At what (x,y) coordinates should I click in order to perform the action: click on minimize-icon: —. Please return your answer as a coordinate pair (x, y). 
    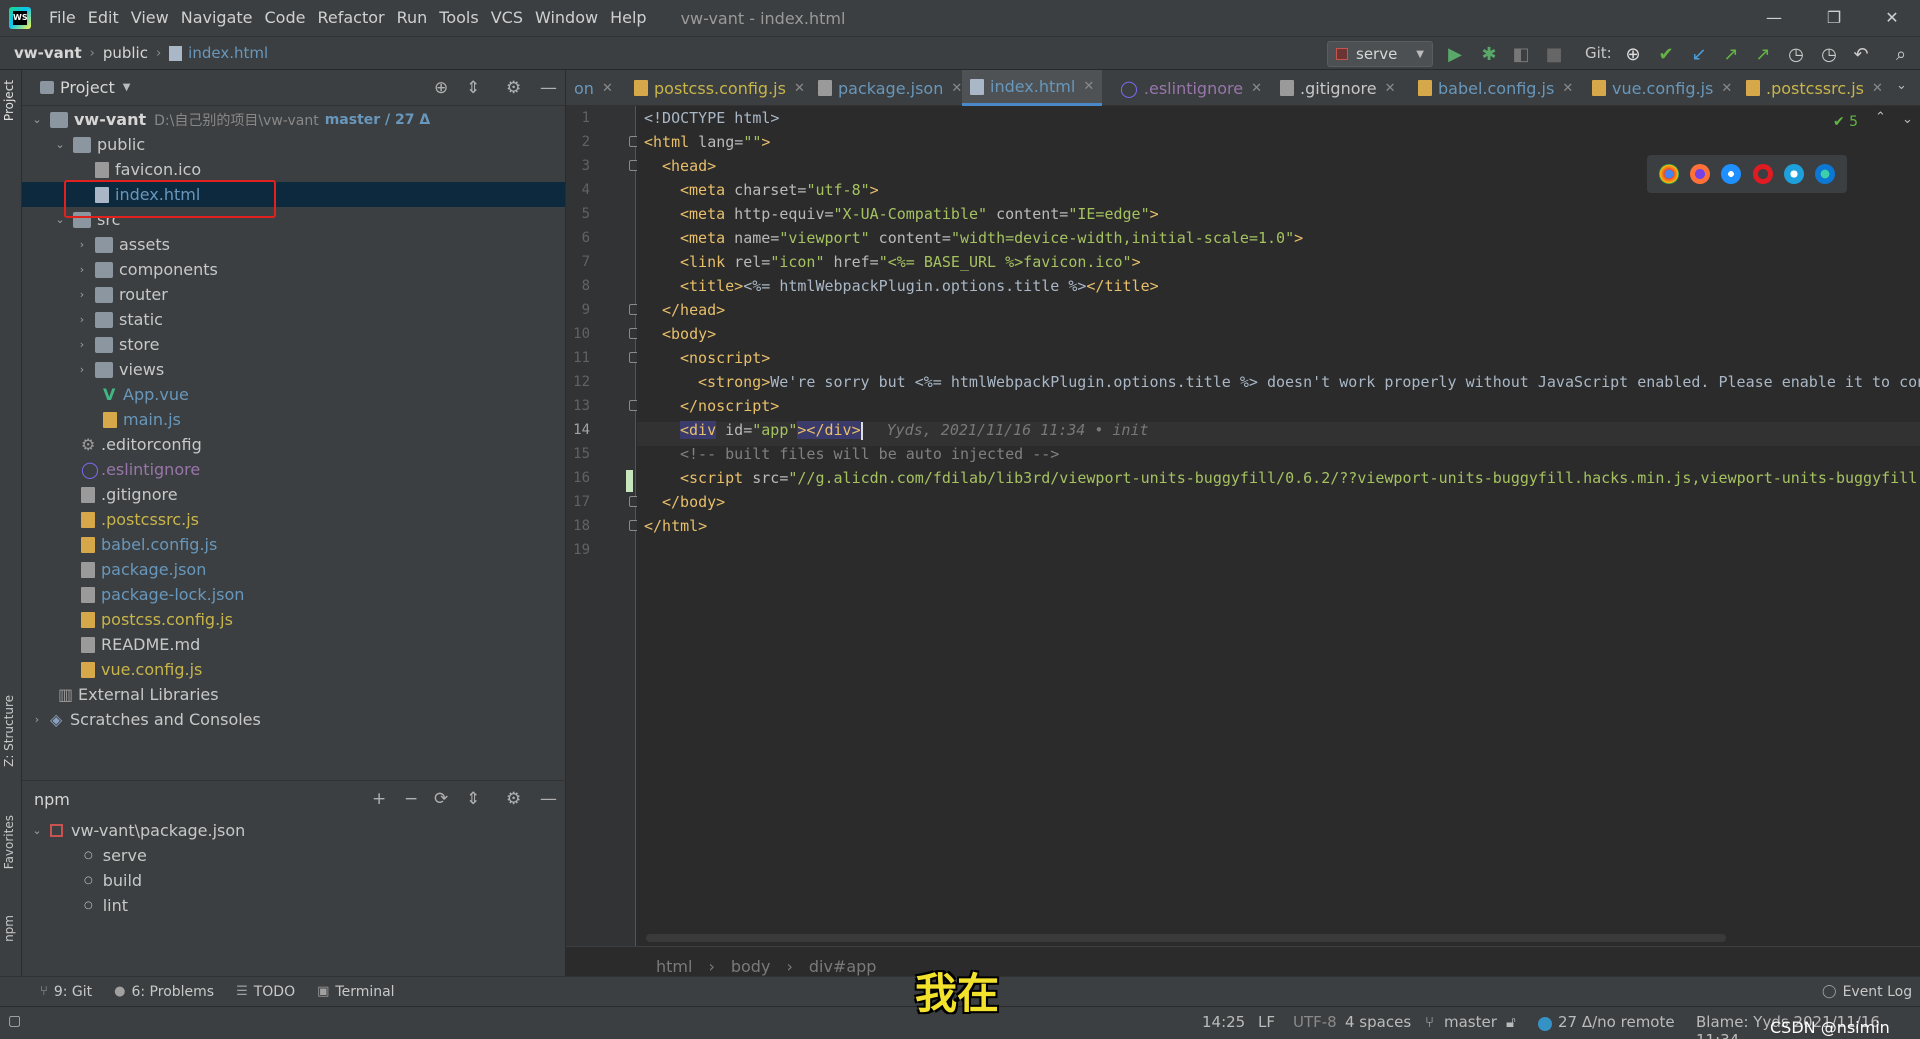
    Looking at the image, I should click on (1774, 18).